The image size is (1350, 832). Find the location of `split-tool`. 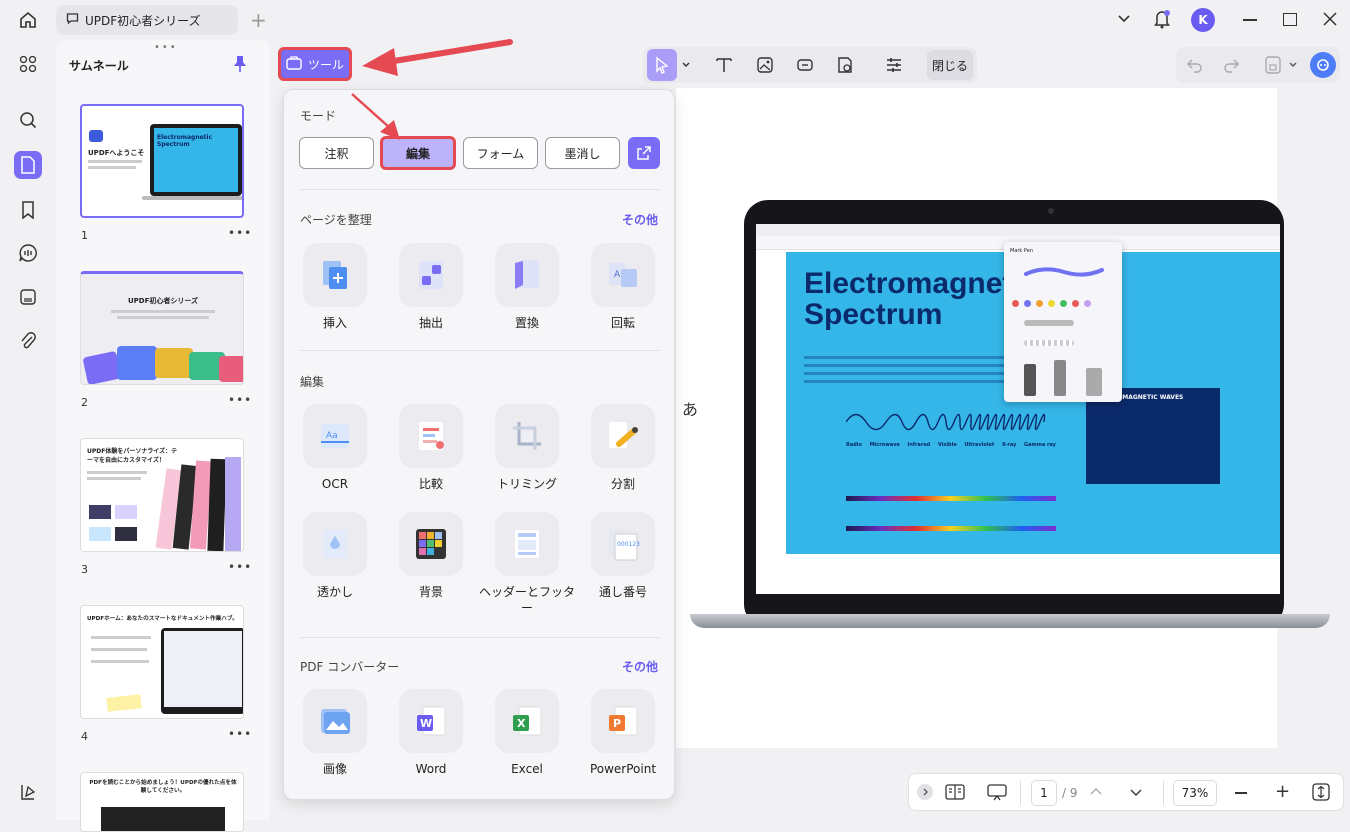

split-tool is located at coordinates (623, 436).